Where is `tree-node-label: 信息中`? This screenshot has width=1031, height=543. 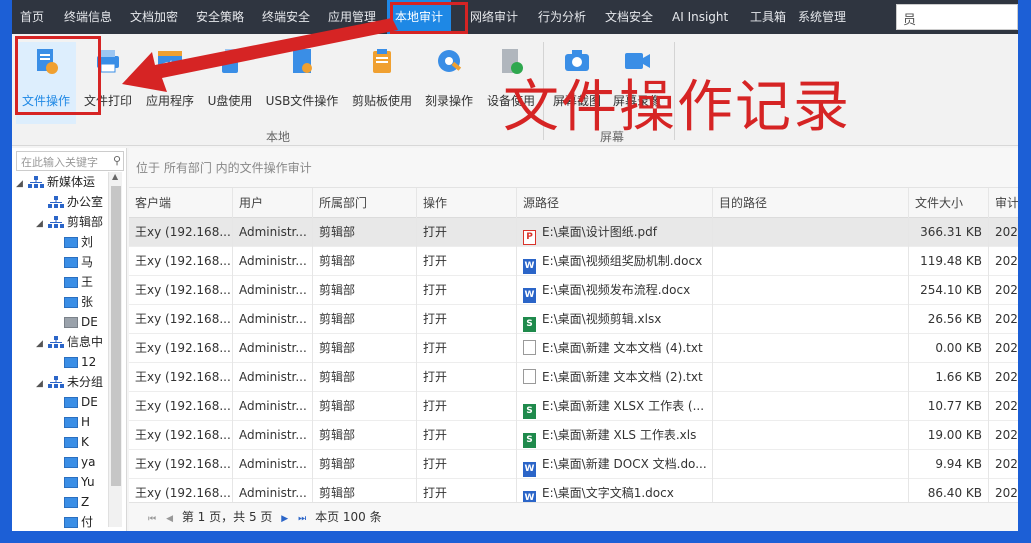
tree-node-label: 信息中 is located at coordinates (85, 342).